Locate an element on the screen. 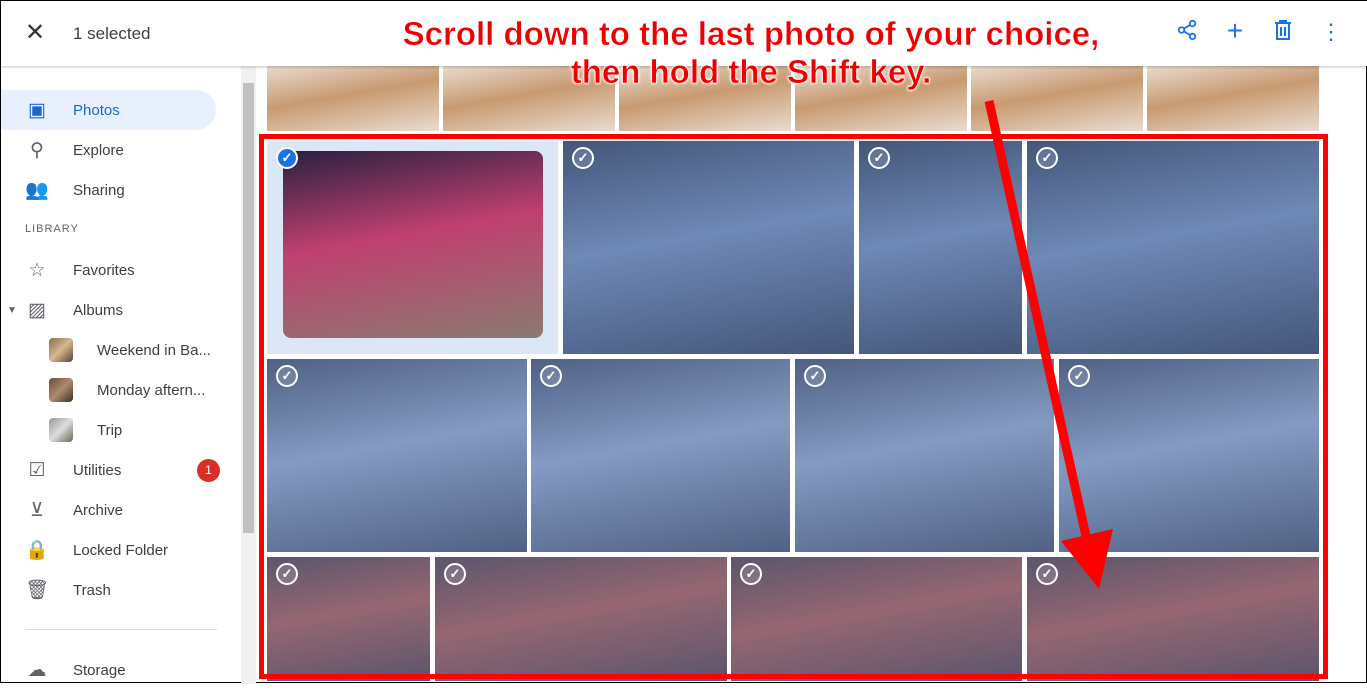 The image size is (1367, 690). sidebar-item-label: Storage is located at coordinates (99, 670).